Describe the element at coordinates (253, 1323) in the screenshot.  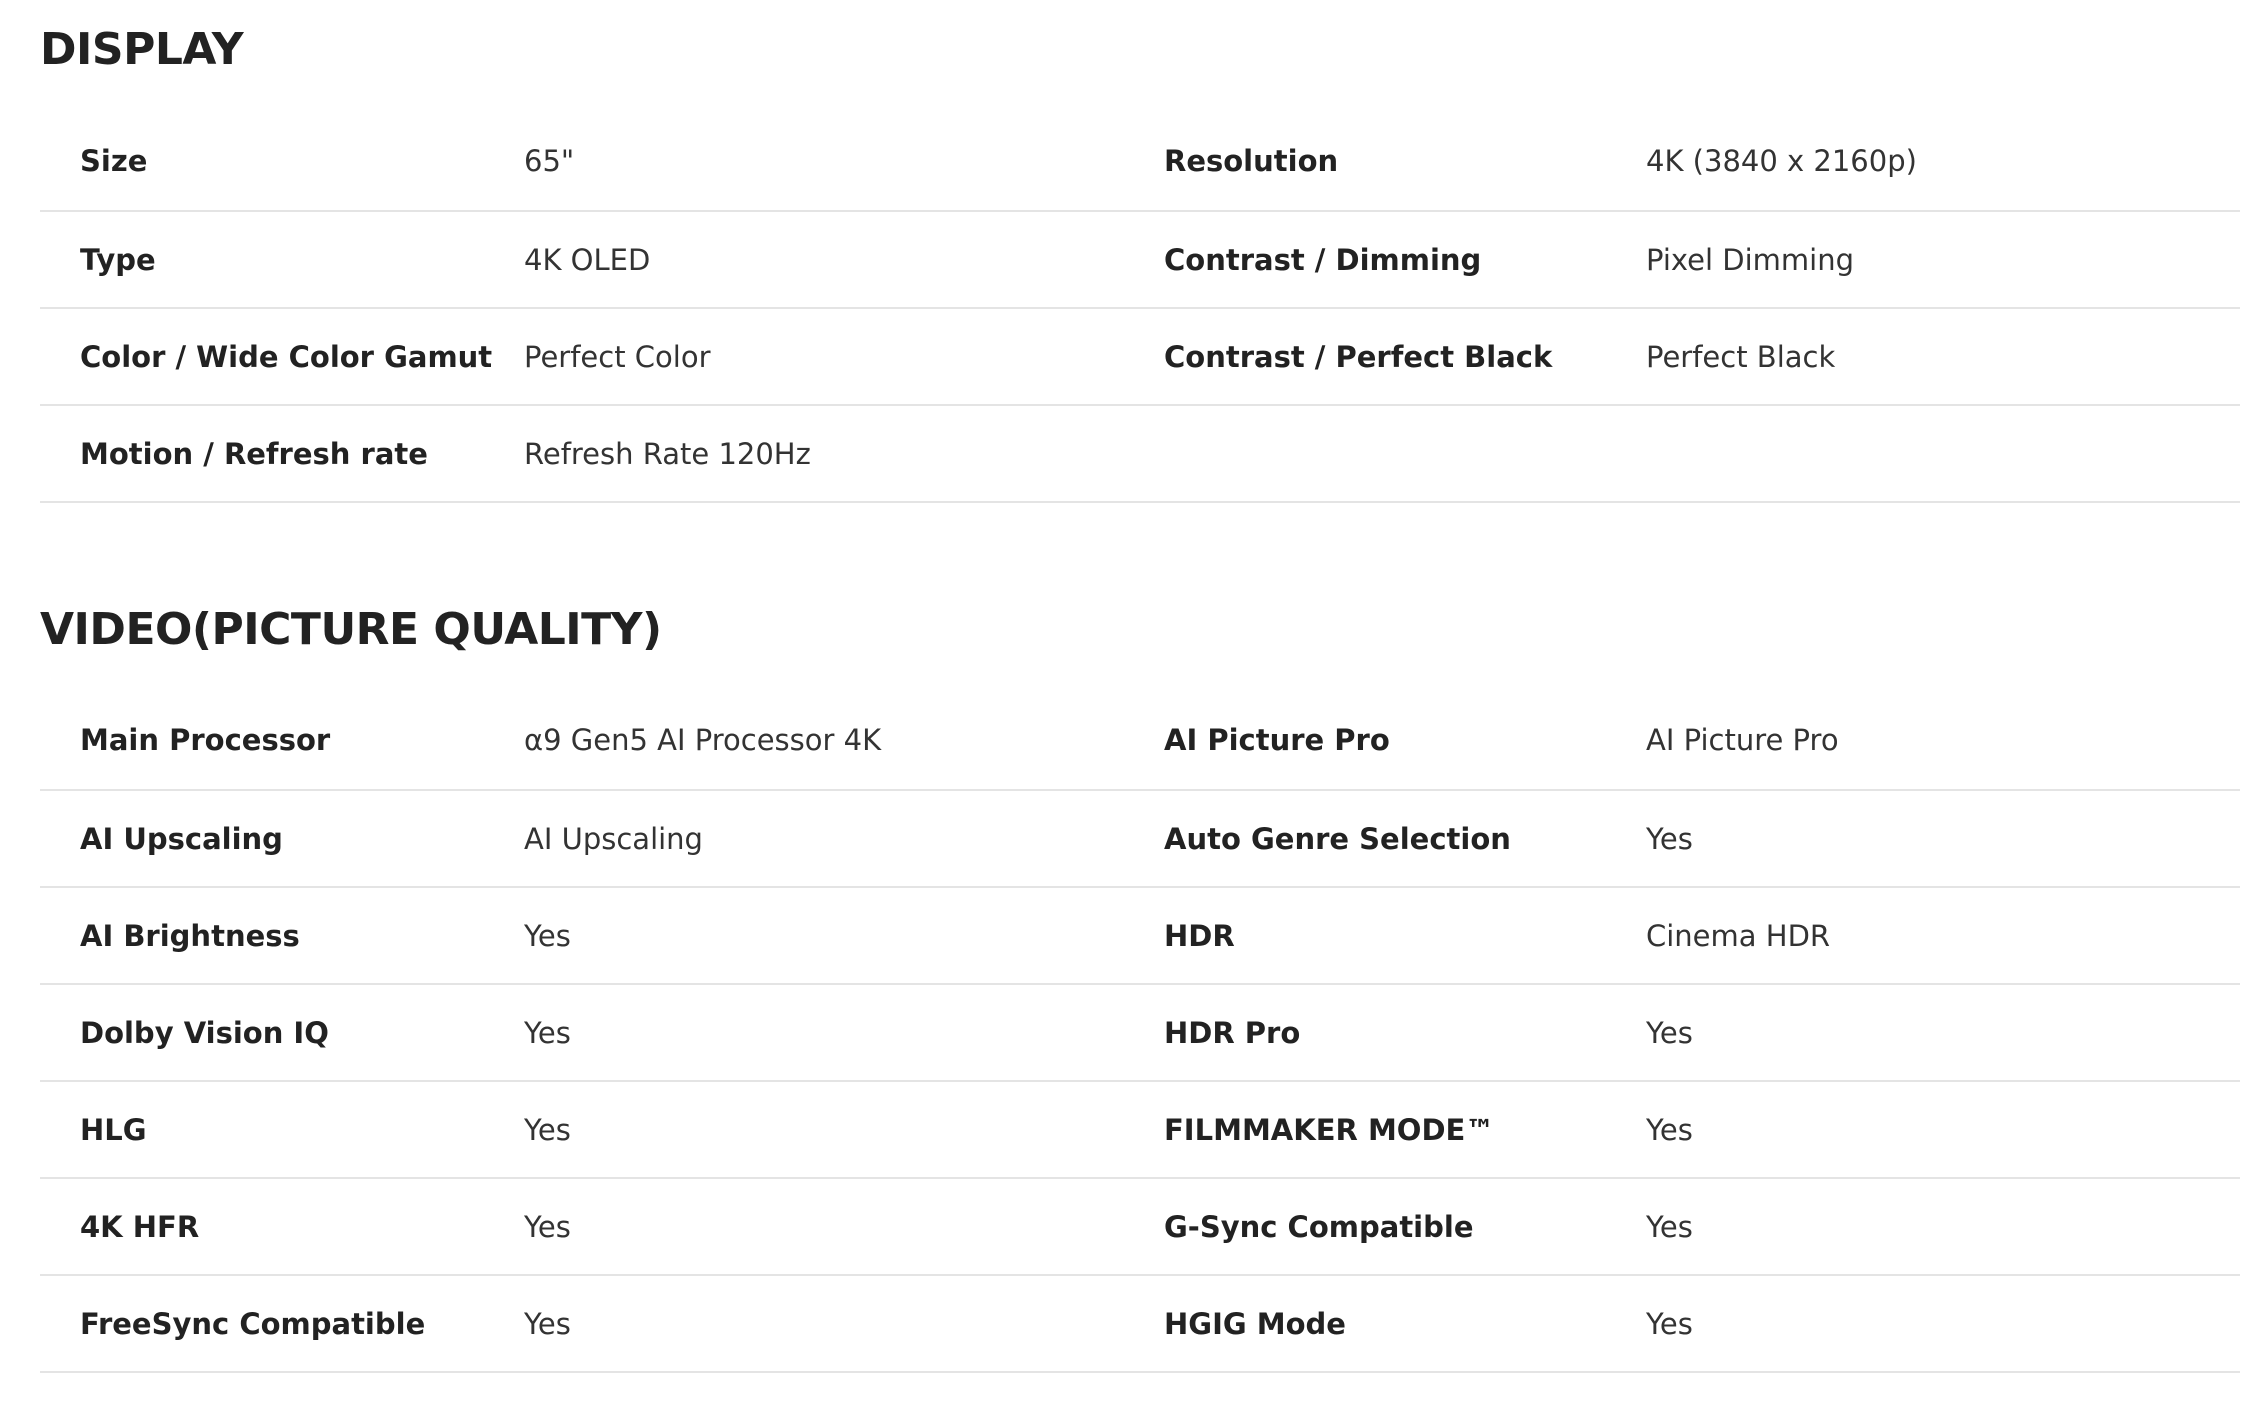
I see `spec-label: FreeSync Compatible` at that location.